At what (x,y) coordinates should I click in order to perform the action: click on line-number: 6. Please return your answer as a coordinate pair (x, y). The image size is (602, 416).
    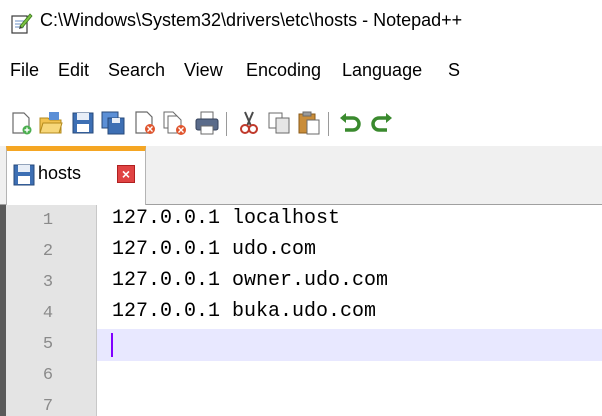
    Looking at the image, I should click on (48, 375).